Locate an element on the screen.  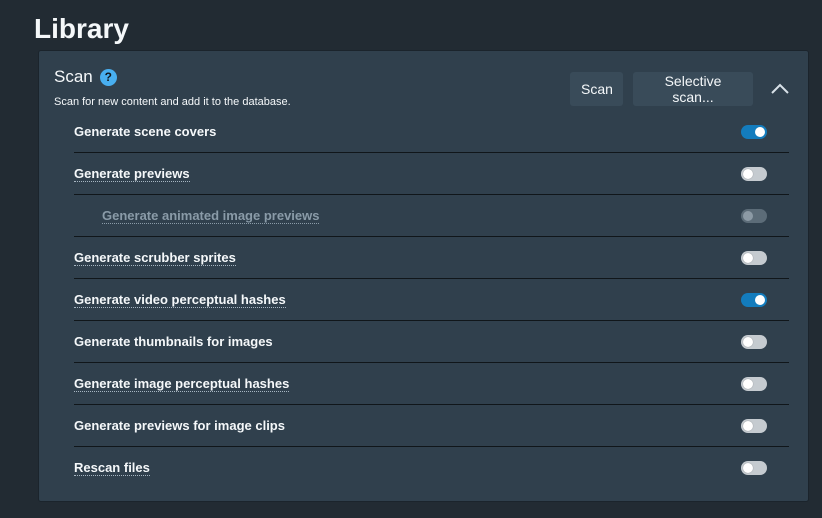
option-row: Generate image perceptual hashes is located at coordinates (431, 384).